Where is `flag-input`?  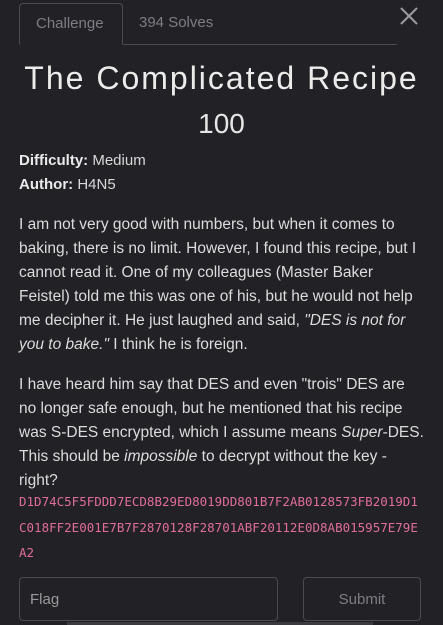 flag-input is located at coordinates (148, 599).